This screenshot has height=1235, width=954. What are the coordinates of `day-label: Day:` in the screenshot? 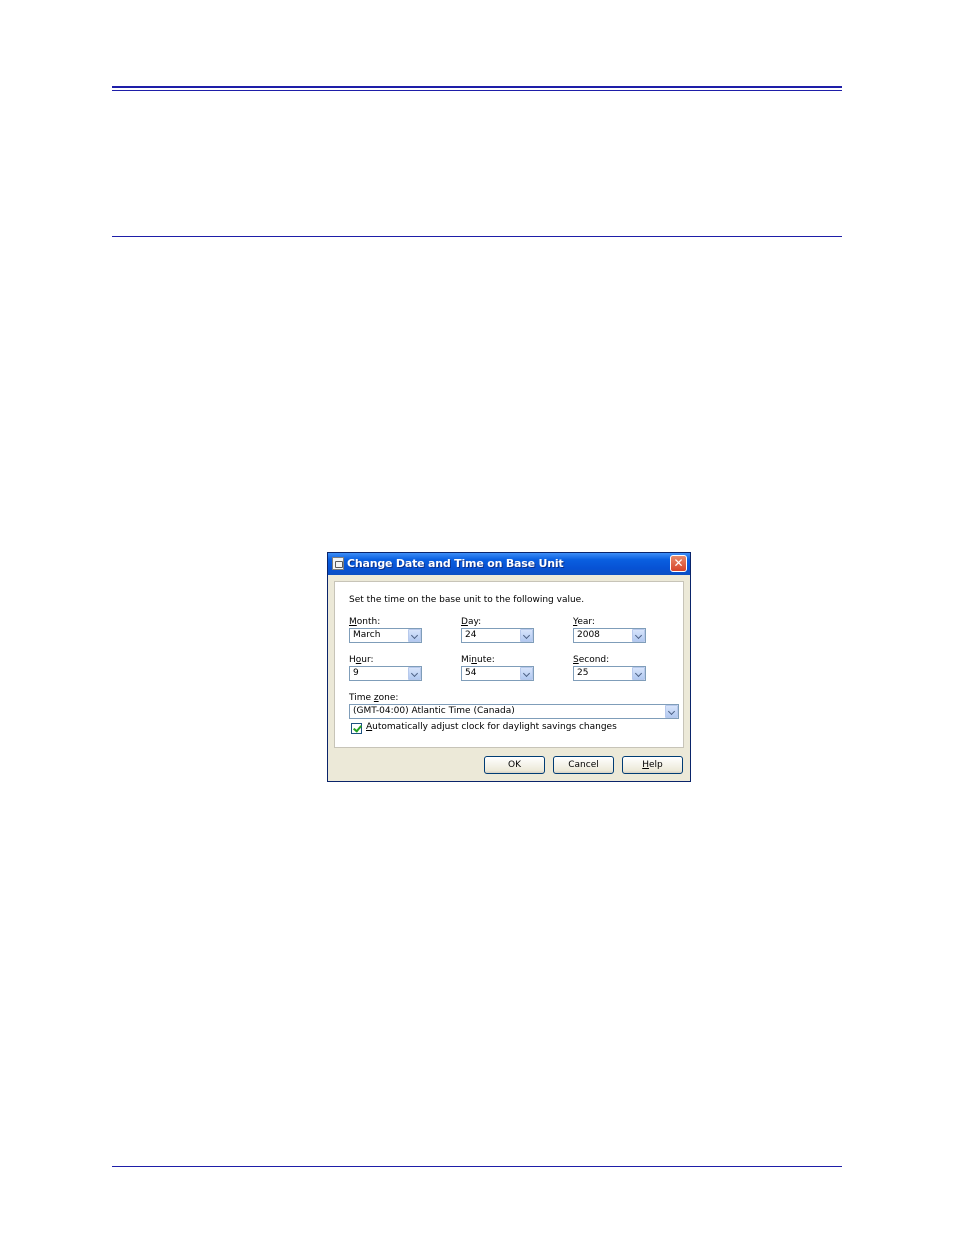 It's located at (471, 622).